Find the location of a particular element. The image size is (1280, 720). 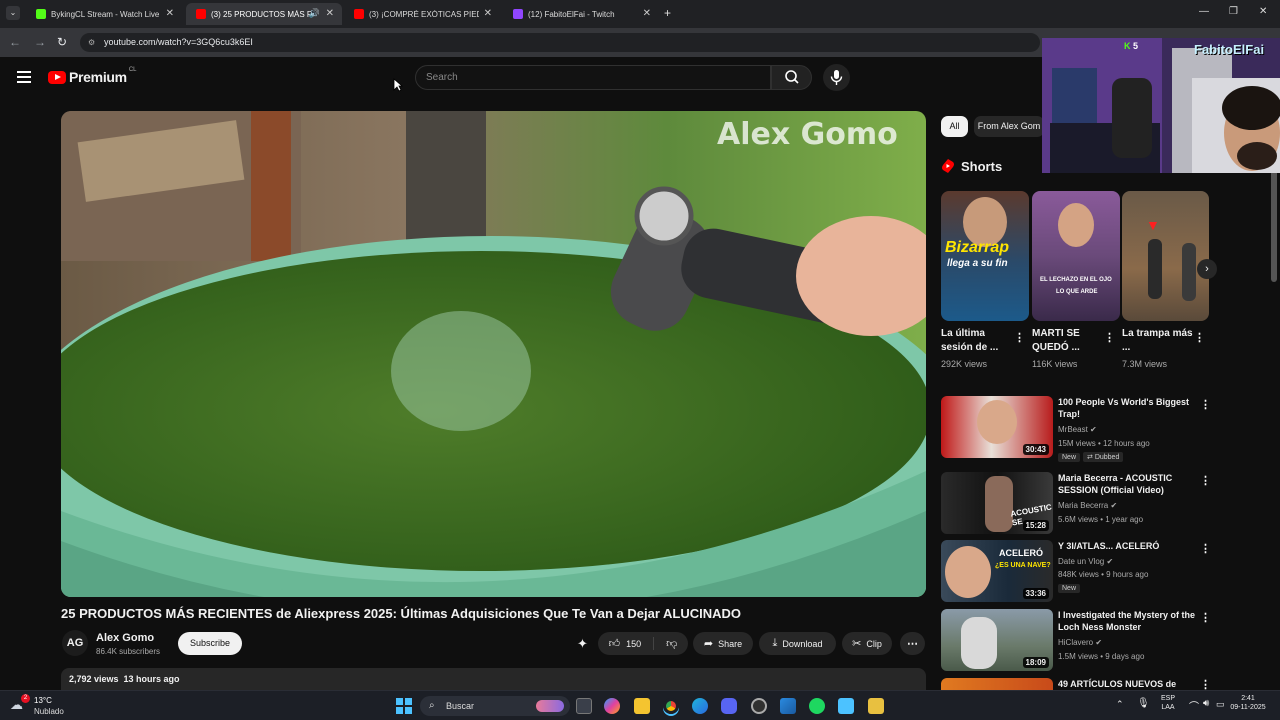

search-icon is located at coordinates (792, 77).